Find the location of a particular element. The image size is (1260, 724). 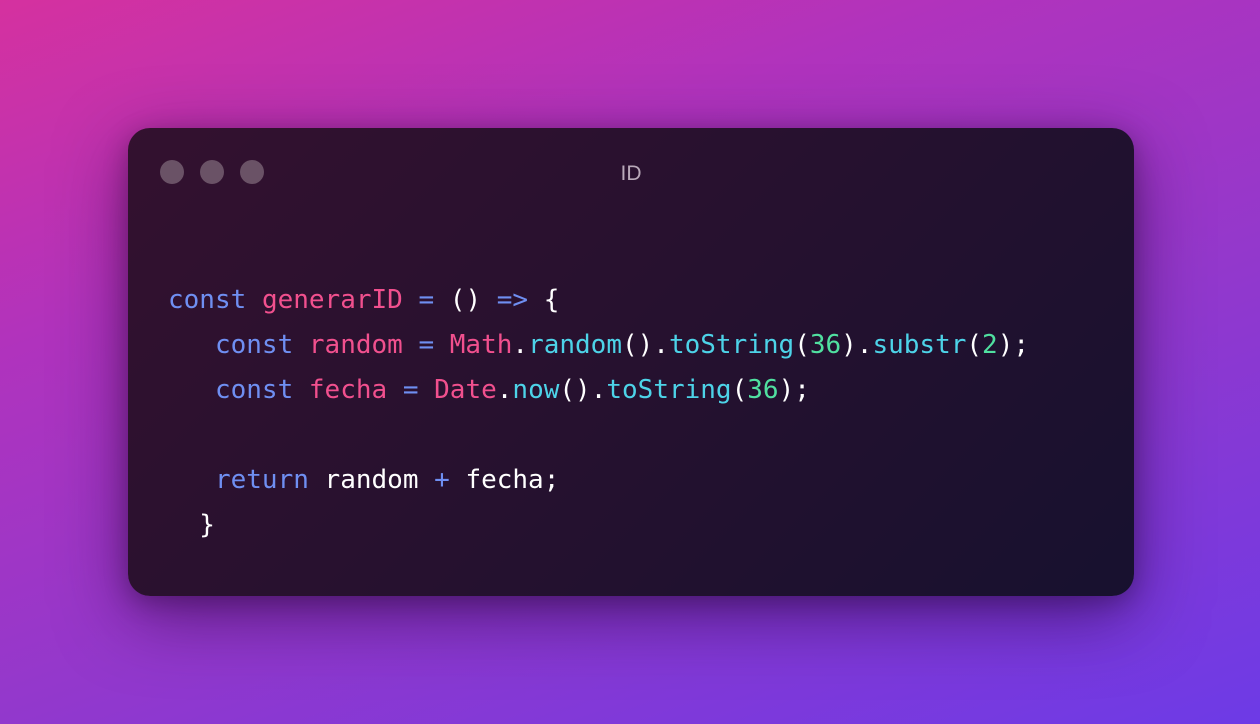

code-line: return random + fecha; is located at coordinates (598, 480).